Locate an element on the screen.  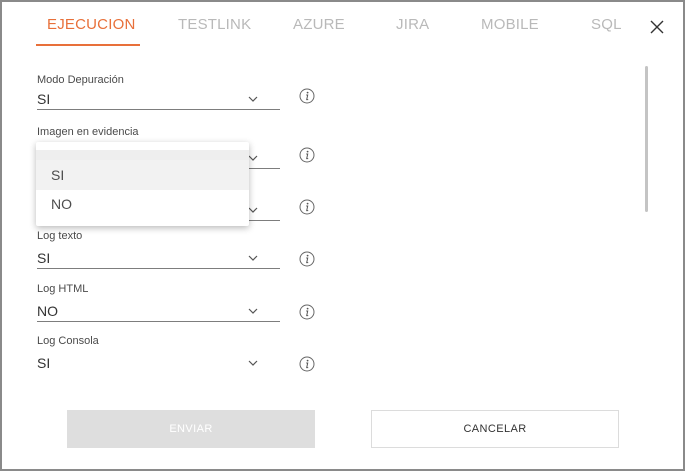
log-consola-select: SI is located at coordinates (158, 363).